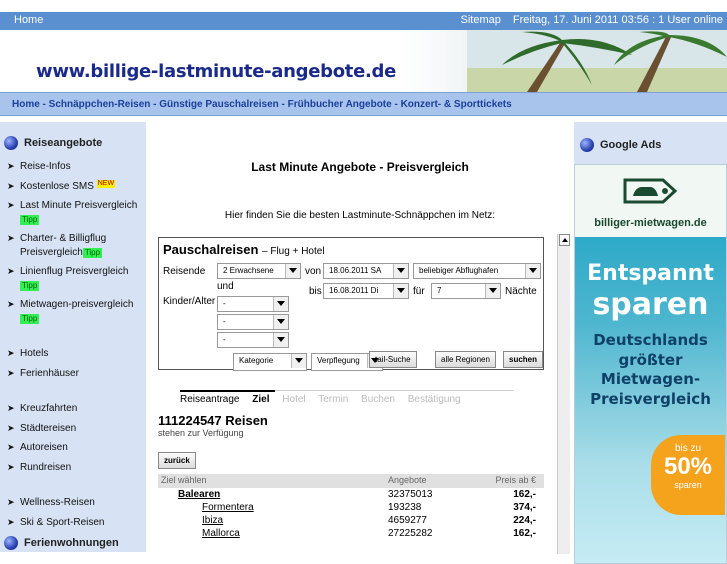 The width and height of the screenshot is (727, 564). What do you see at coordinates (73, 409) in the screenshot?
I see `sidebar-item-kreuzfahrten: ➤ Kreuzfahrten` at bounding box center [73, 409].